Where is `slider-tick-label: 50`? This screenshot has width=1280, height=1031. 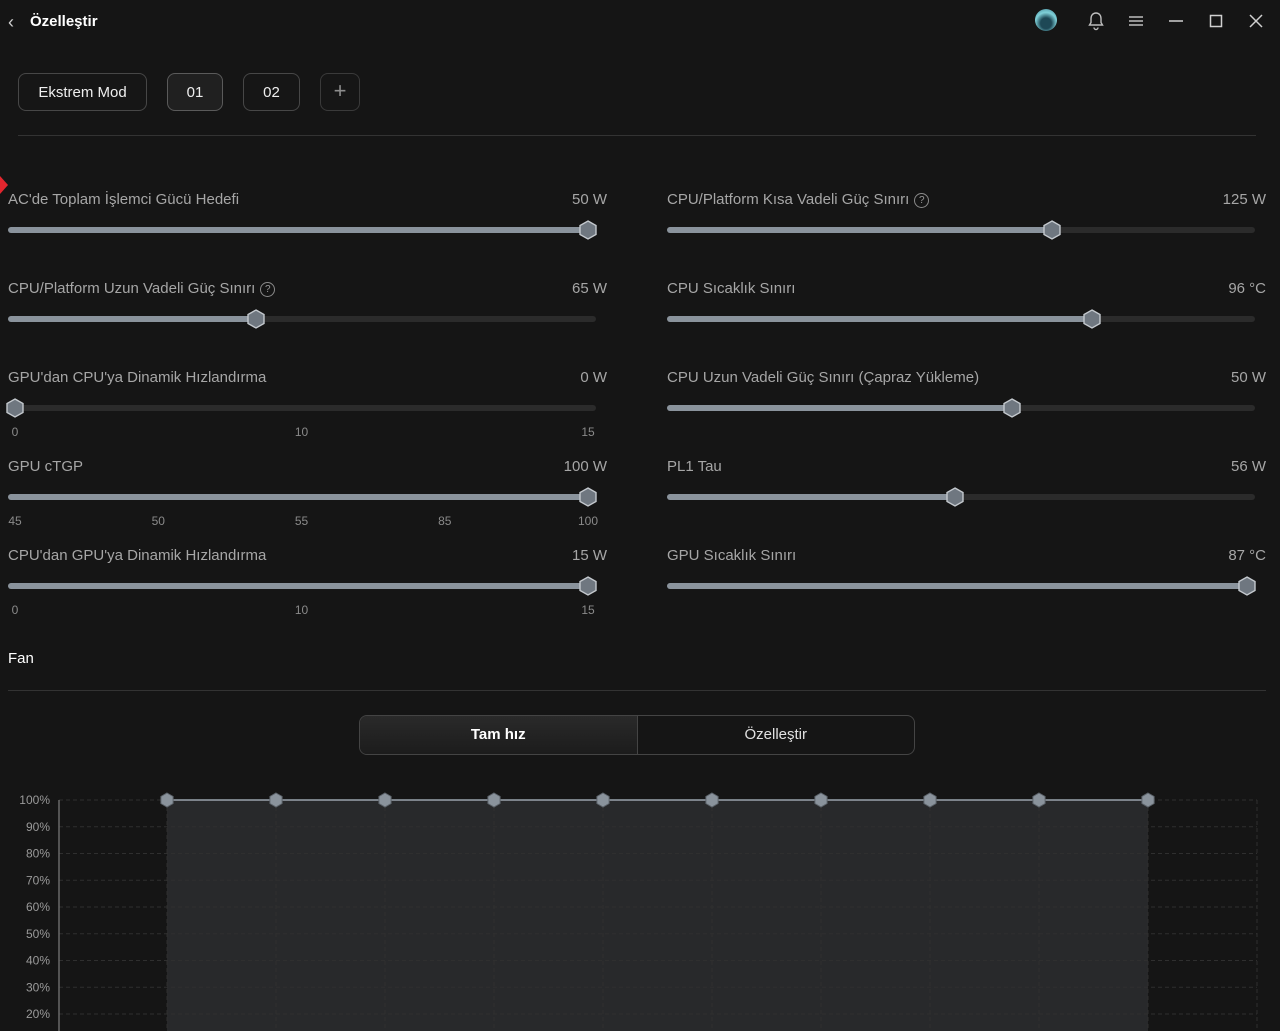 slider-tick-label: 50 is located at coordinates (158, 521).